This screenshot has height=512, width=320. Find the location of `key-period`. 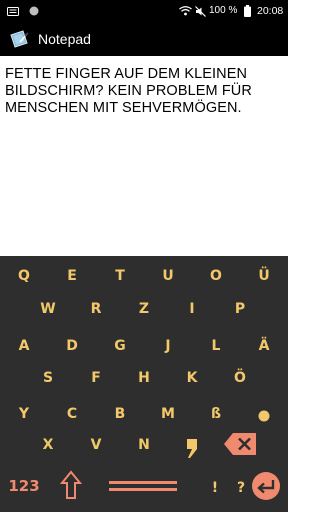

key-period is located at coordinates (264, 416).